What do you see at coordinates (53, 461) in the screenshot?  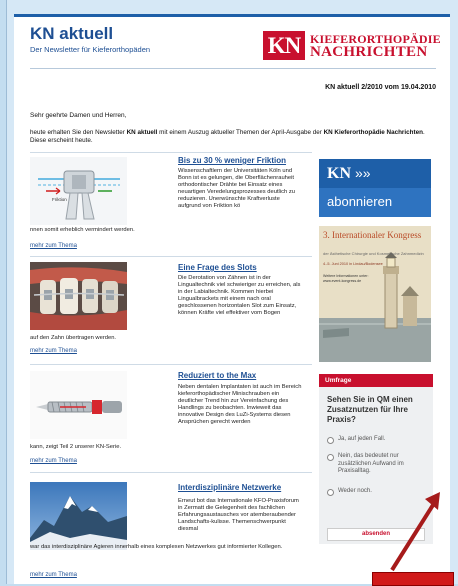 I see `article-3-more-link: mehr zum Thema` at bounding box center [53, 461].